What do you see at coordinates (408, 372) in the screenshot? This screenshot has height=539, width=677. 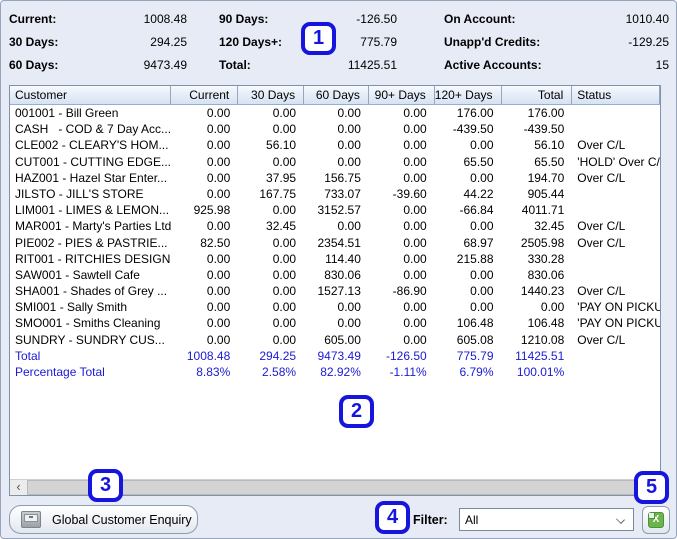 I see `row-value-cell: -1.11%` at bounding box center [408, 372].